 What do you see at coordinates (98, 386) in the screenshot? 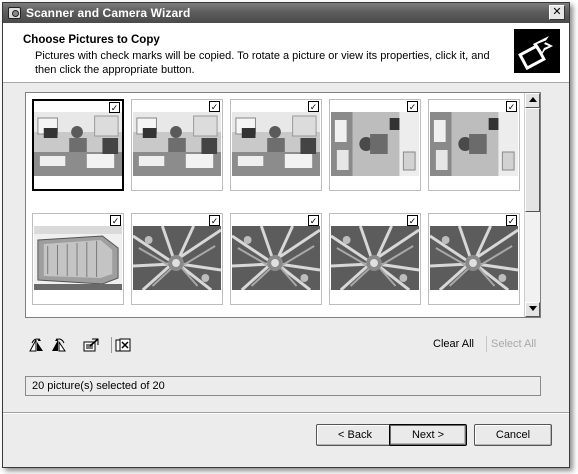
I see `status-text: 20 picture(s) selected of 20` at bounding box center [98, 386].